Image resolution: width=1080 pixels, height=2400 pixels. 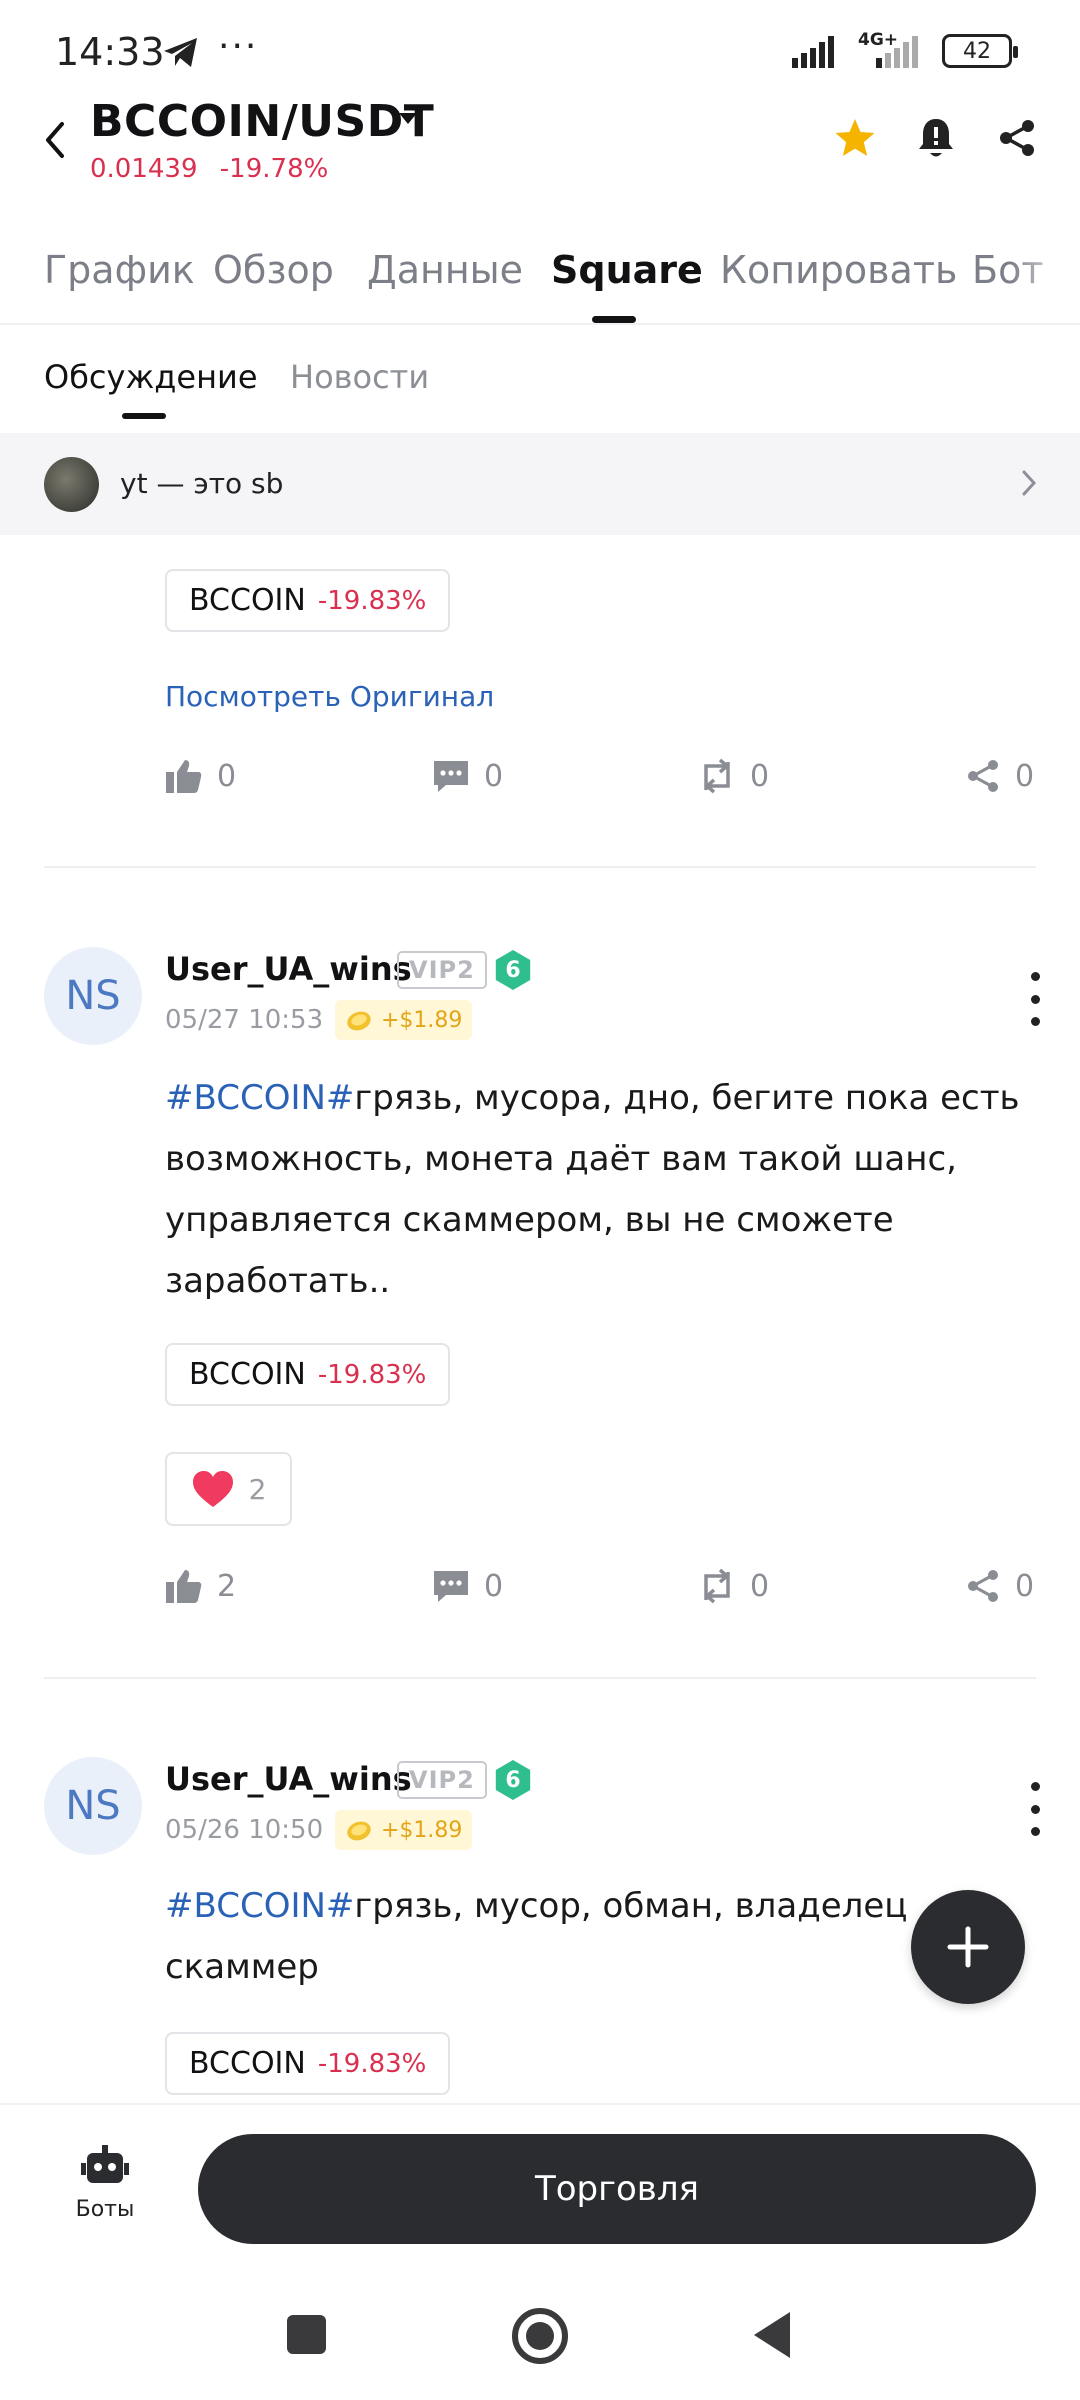 What do you see at coordinates (71, 484) in the screenshot?
I see `avatar` at bounding box center [71, 484].